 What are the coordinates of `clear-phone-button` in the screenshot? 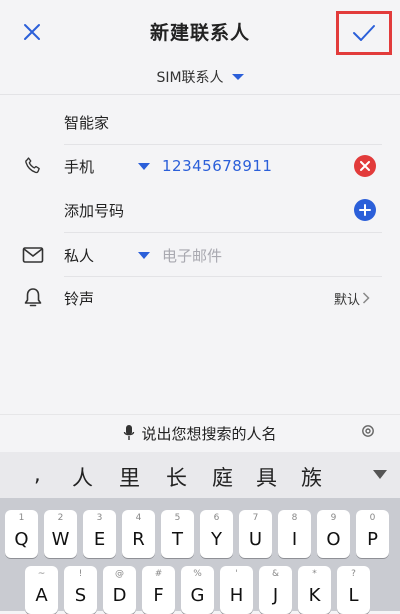 It's located at (365, 166).